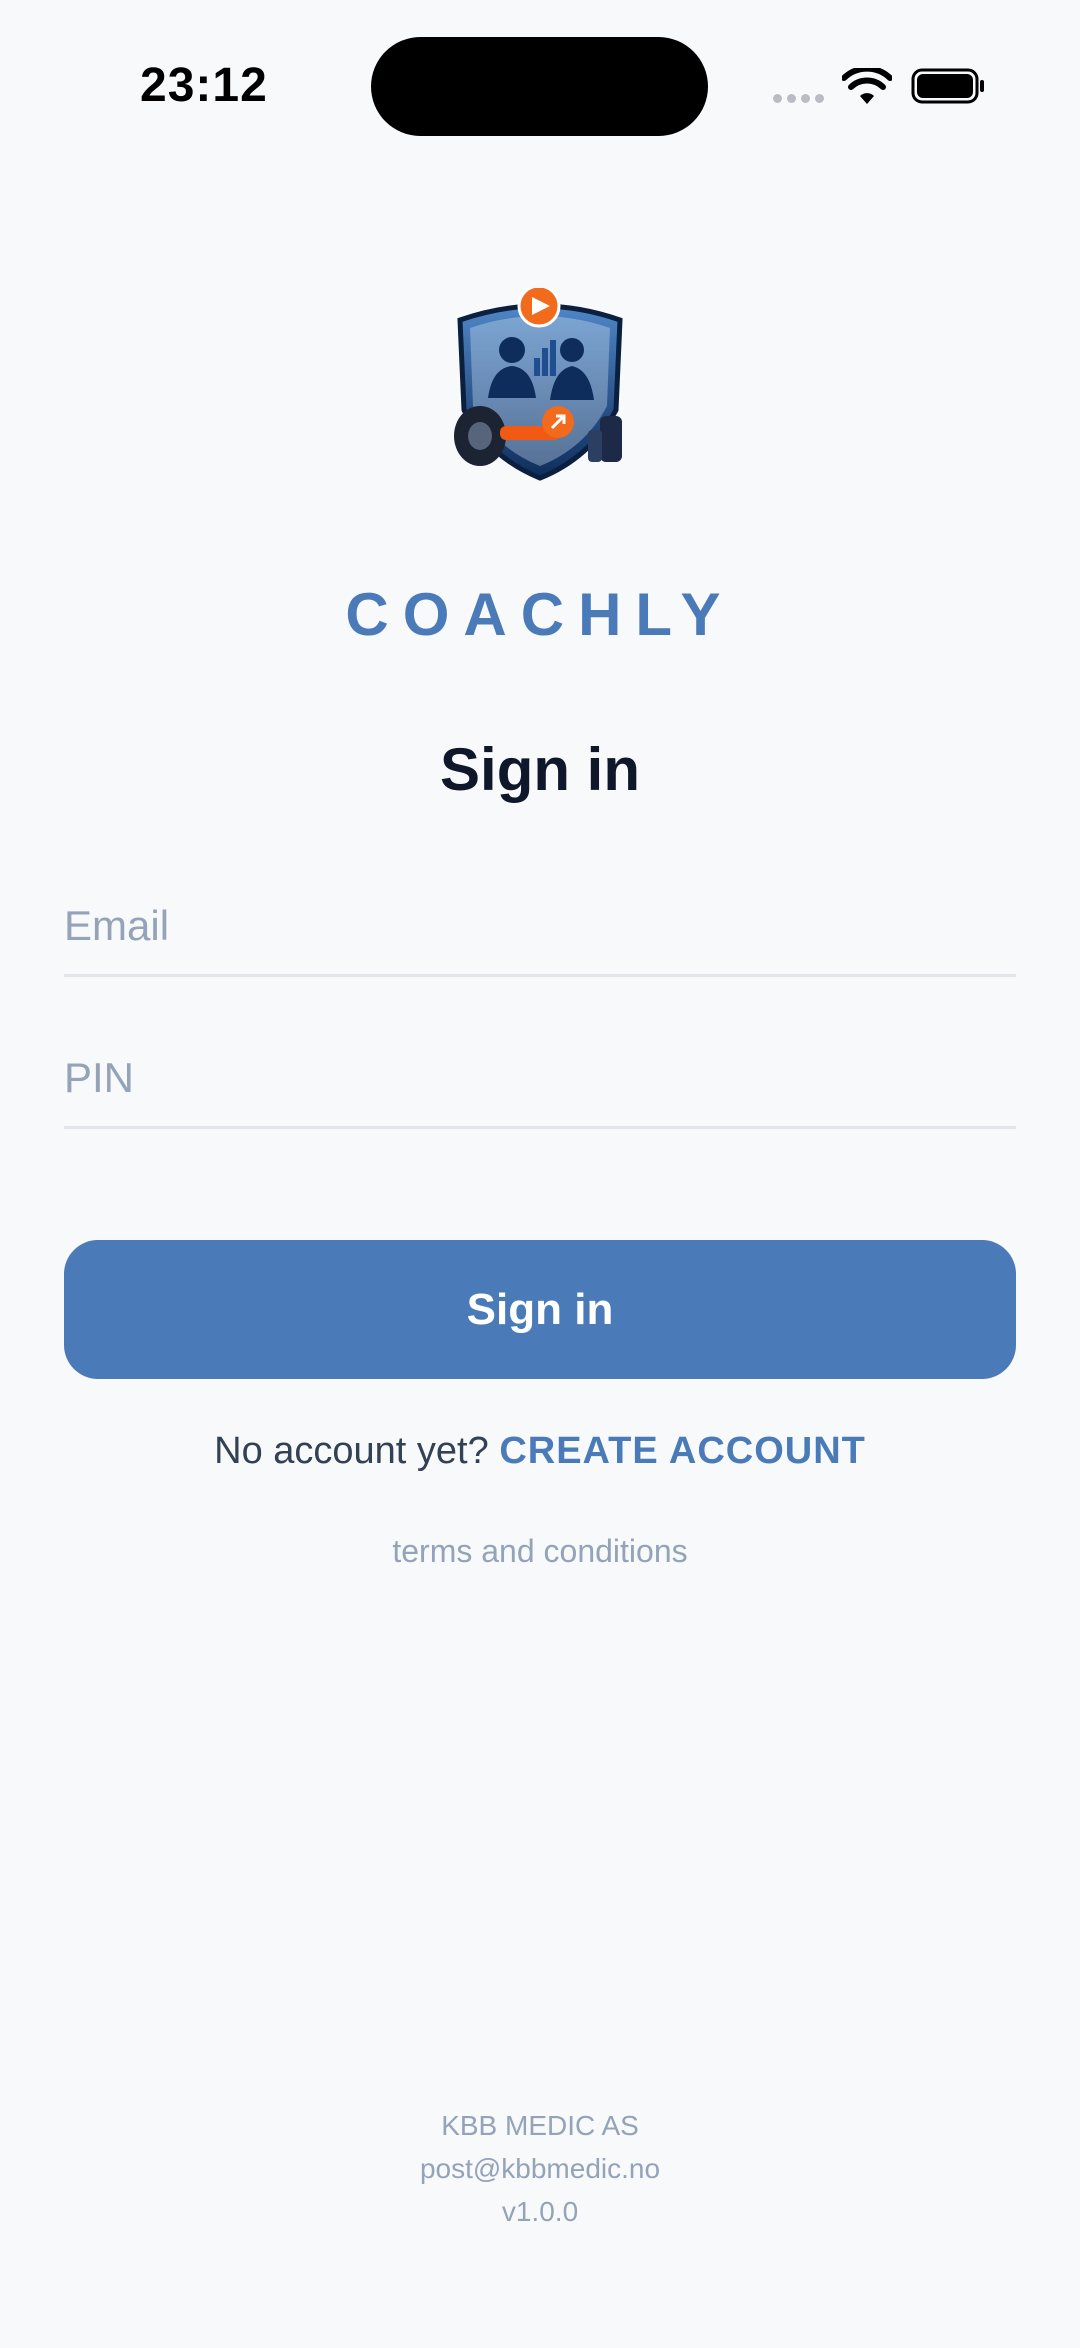 This screenshot has height=2348, width=1080. I want to click on no-account-text: No account yet?, so click(351, 1451).